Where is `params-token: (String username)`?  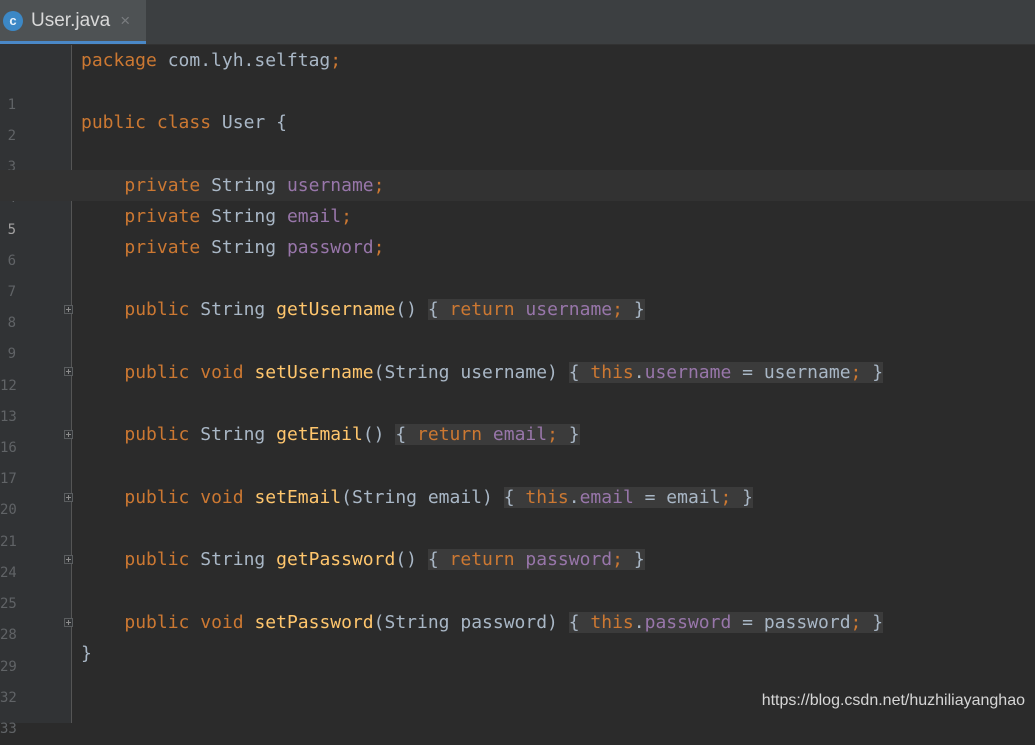 params-token: (String username) is located at coordinates (465, 372).